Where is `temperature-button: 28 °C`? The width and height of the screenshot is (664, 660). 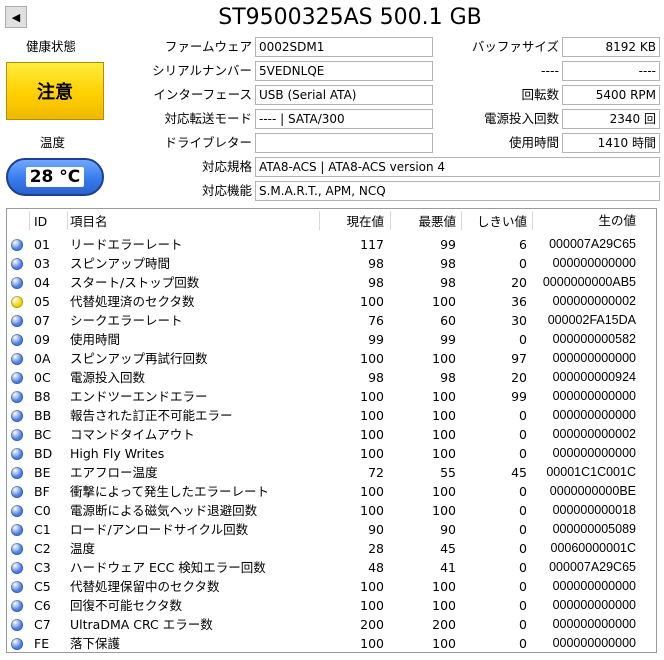 temperature-button: 28 °C is located at coordinates (55, 177).